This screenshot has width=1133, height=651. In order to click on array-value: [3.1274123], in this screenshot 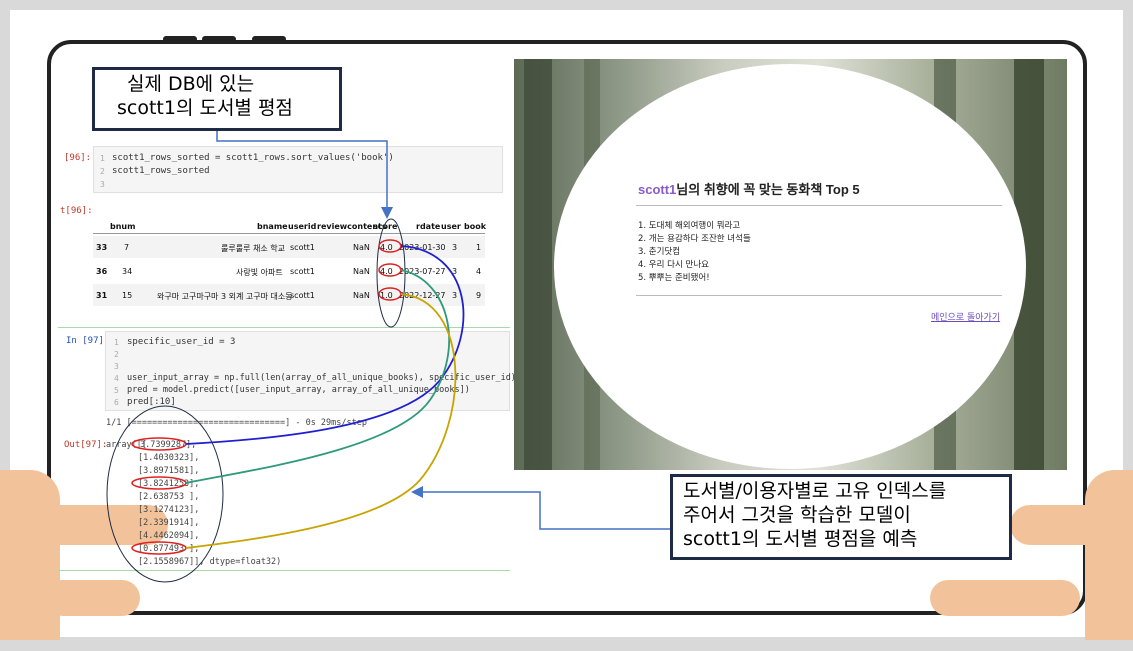, I will do `click(169, 510)`.